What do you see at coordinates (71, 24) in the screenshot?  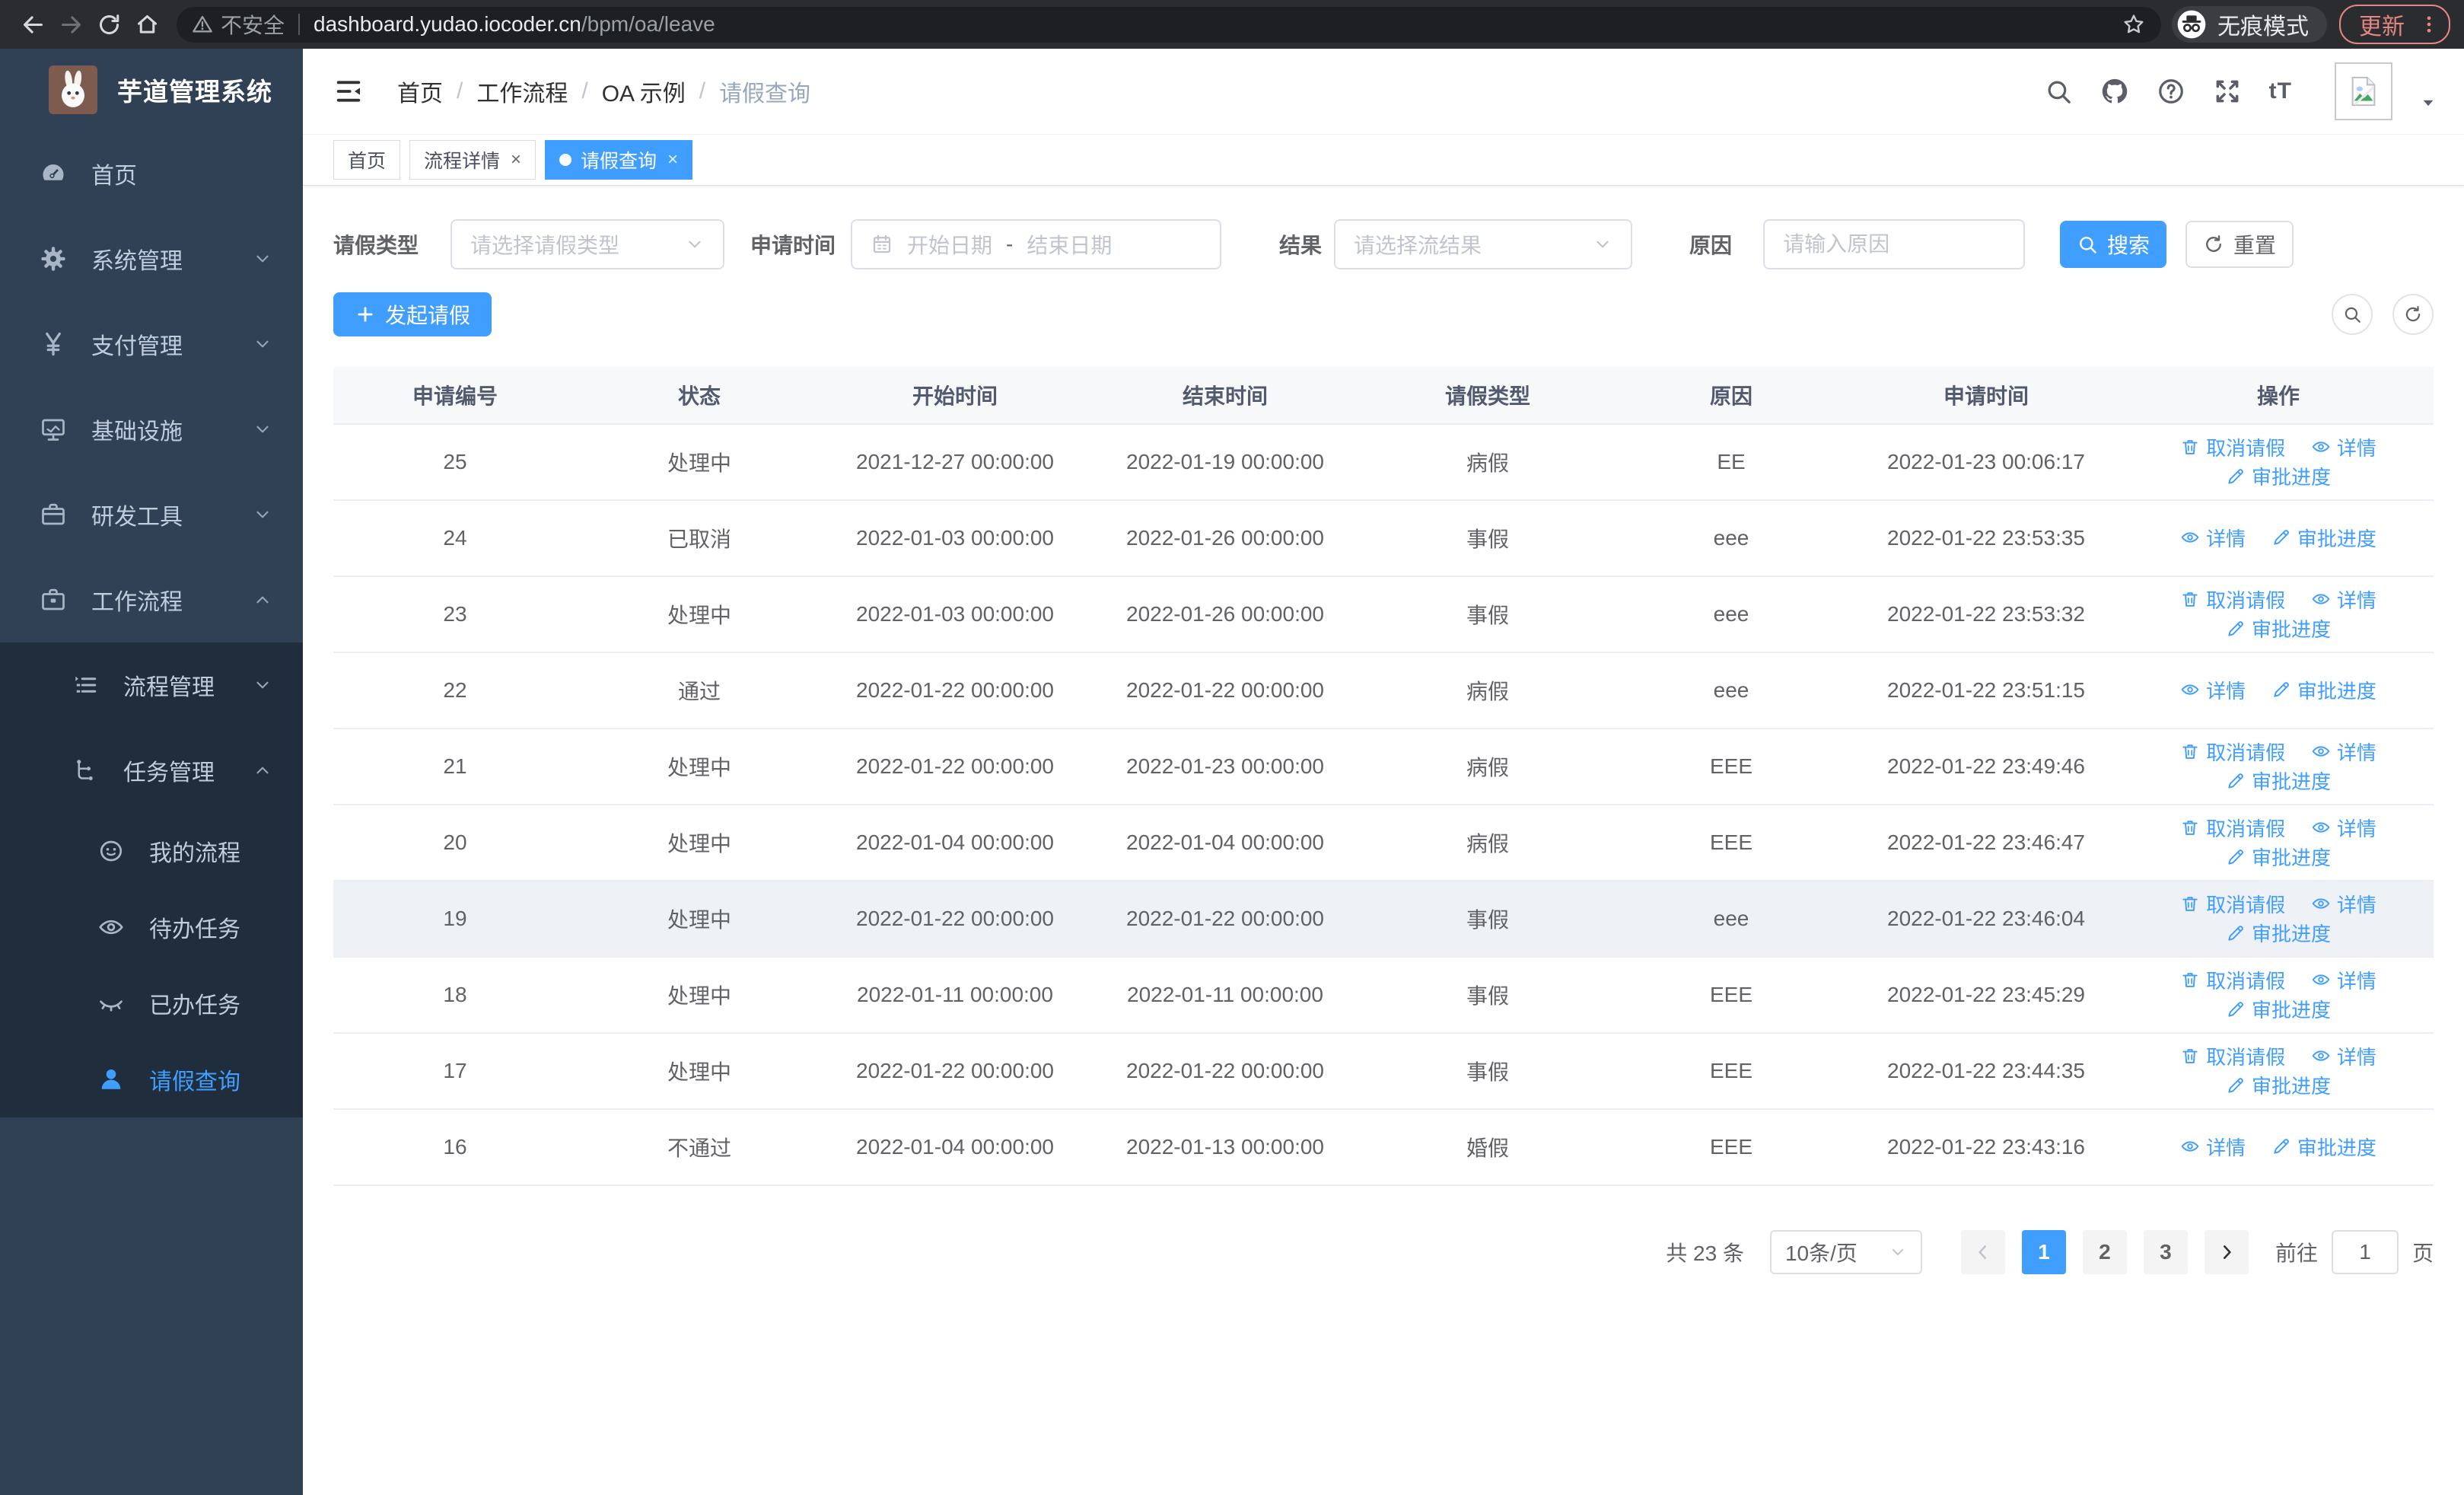 I see `browser-forward-icon` at bounding box center [71, 24].